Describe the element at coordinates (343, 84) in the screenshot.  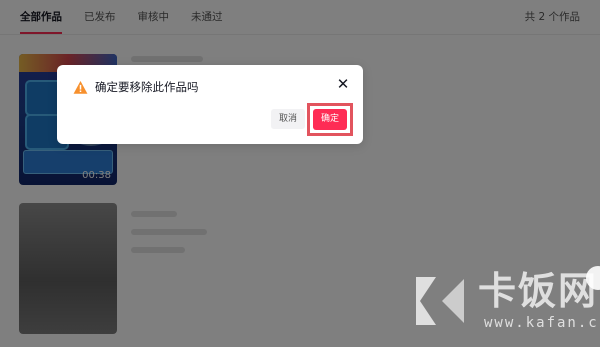
I see `close-icon: ✕` at that location.